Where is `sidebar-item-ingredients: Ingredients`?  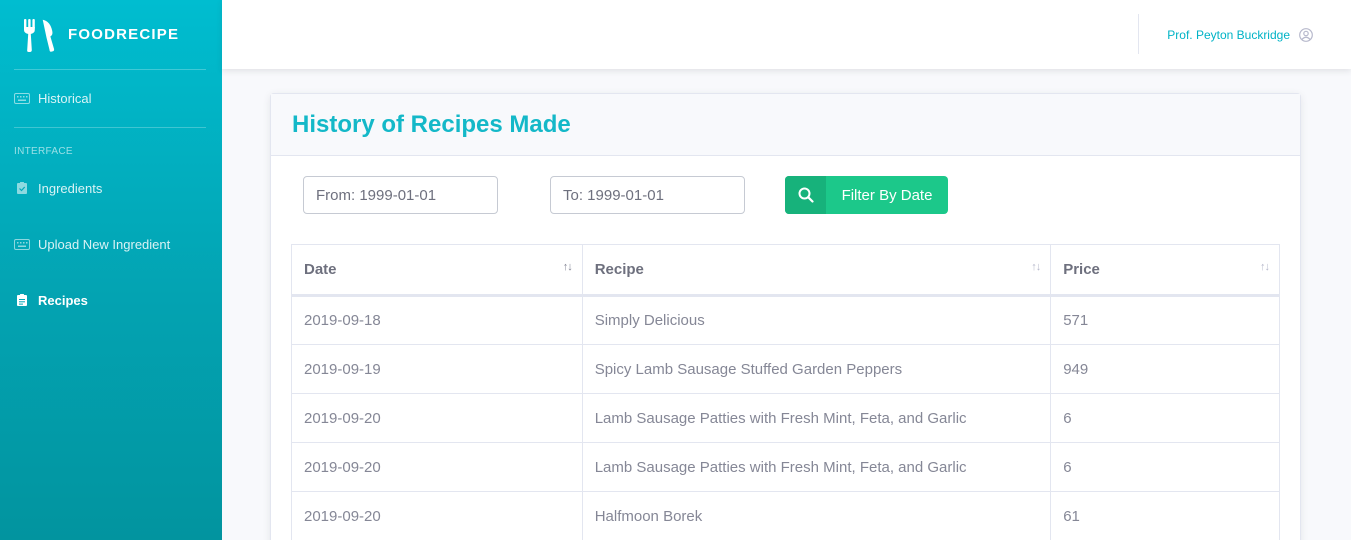
sidebar-item-ingredients: Ingredients is located at coordinates (111, 188).